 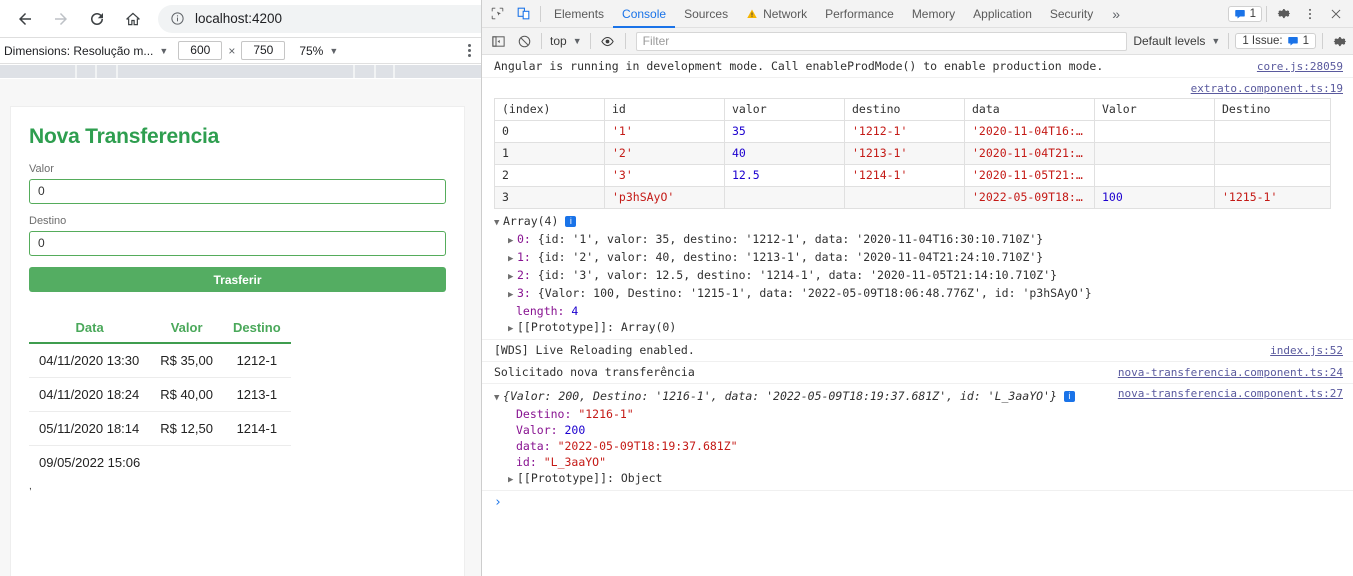 What do you see at coordinates (919, 462) in the screenshot?
I see `object-prop: id: "L_3aaYO"` at bounding box center [919, 462].